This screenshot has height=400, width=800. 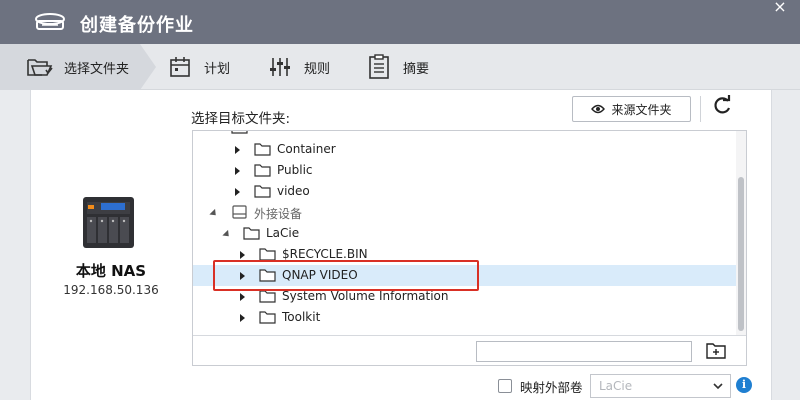 What do you see at coordinates (111, 271) in the screenshot?
I see `nas-name: 本地 NAS` at bounding box center [111, 271].